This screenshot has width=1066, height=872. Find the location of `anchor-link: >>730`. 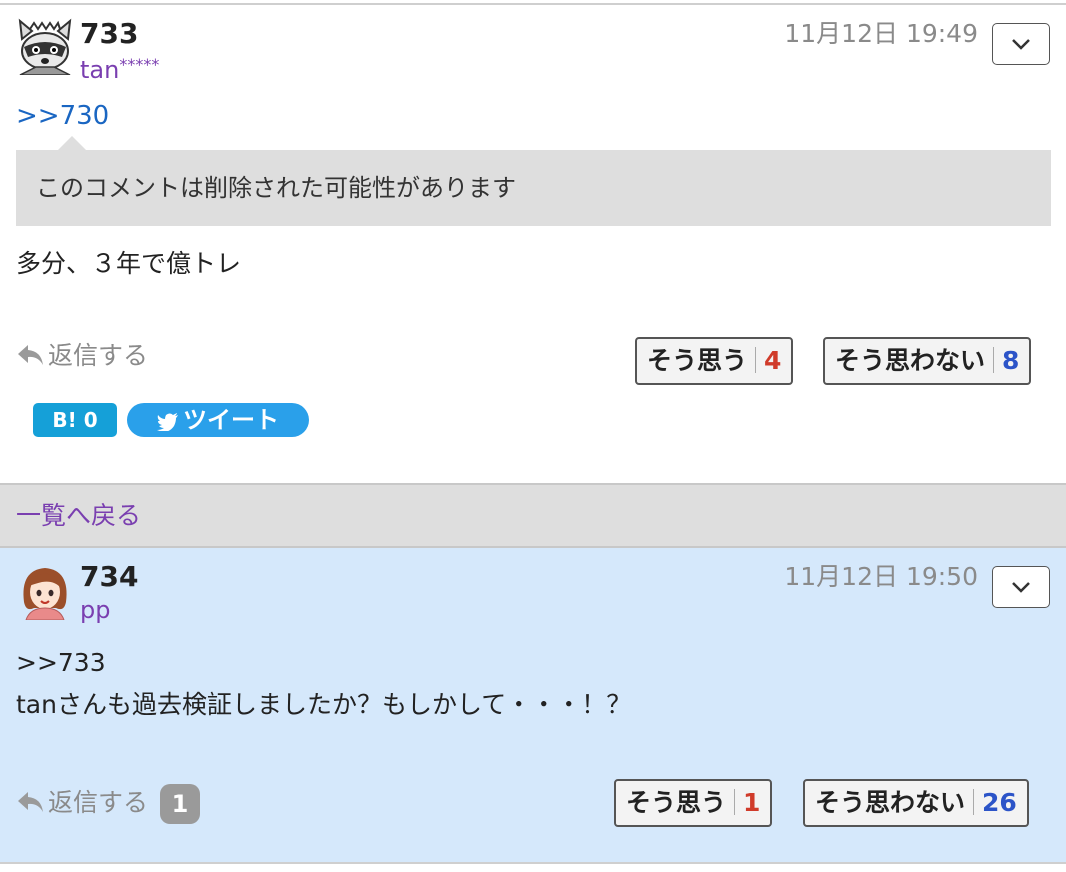

anchor-link: >>730 is located at coordinates (62, 116).